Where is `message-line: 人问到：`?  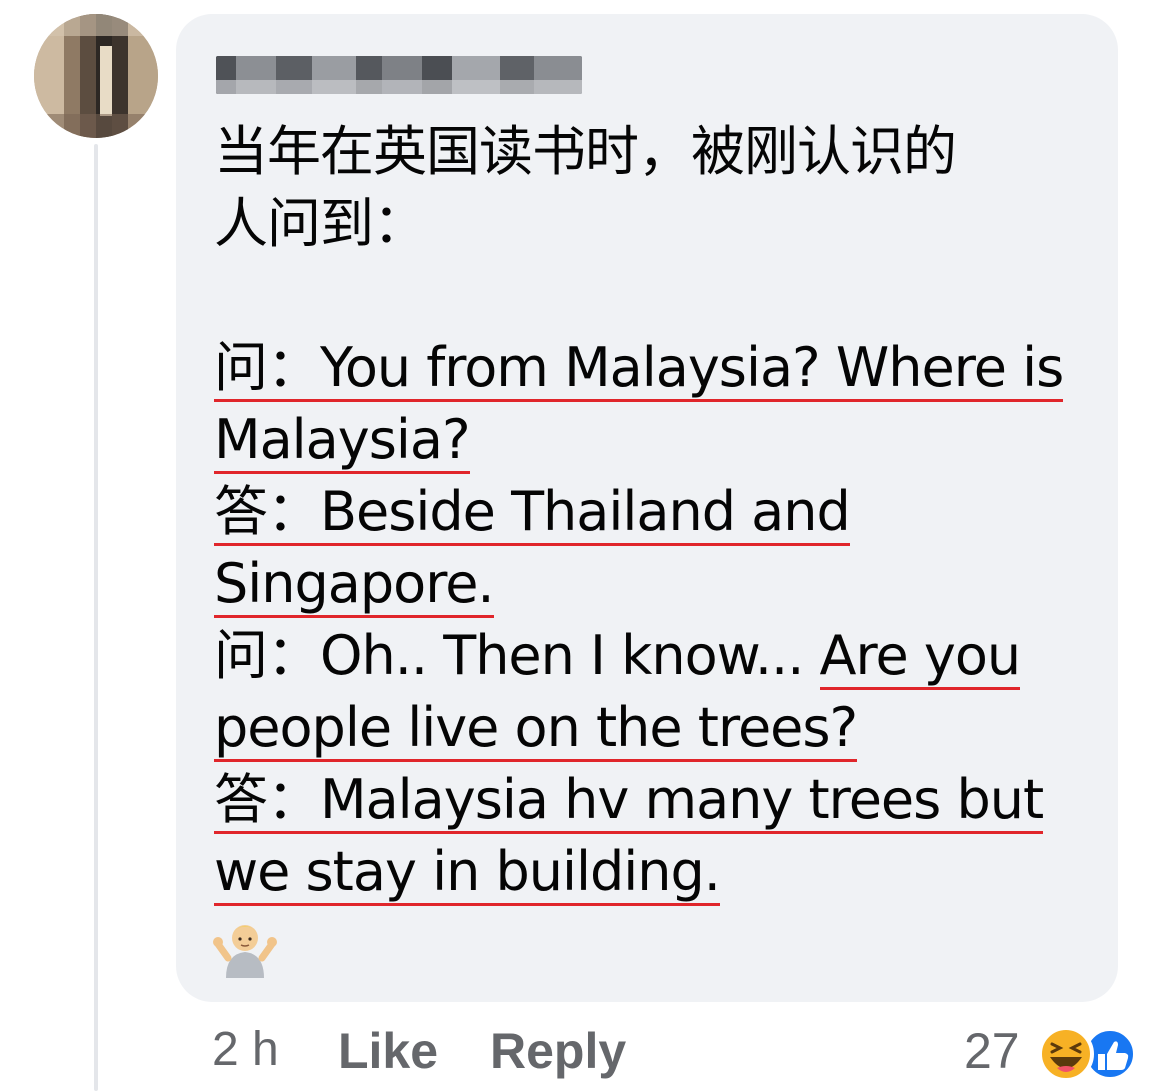
message-line: 人问到： is located at coordinates (320, 223).